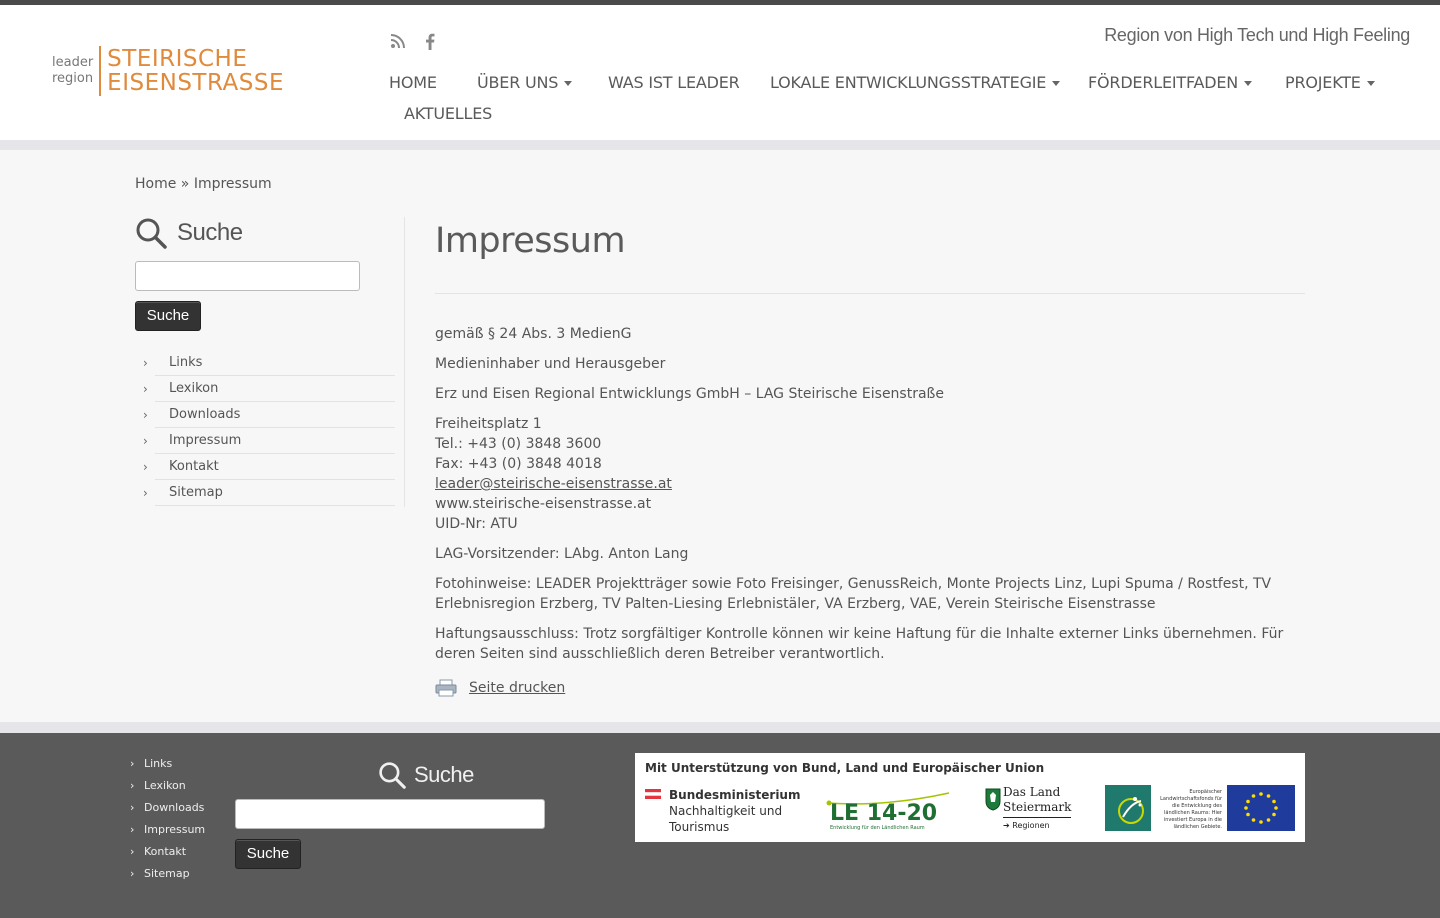 The height and width of the screenshot is (918, 1440). Describe the element at coordinates (167, 830) in the screenshot. I see `footer-item-impressum: › Impressum` at that location.